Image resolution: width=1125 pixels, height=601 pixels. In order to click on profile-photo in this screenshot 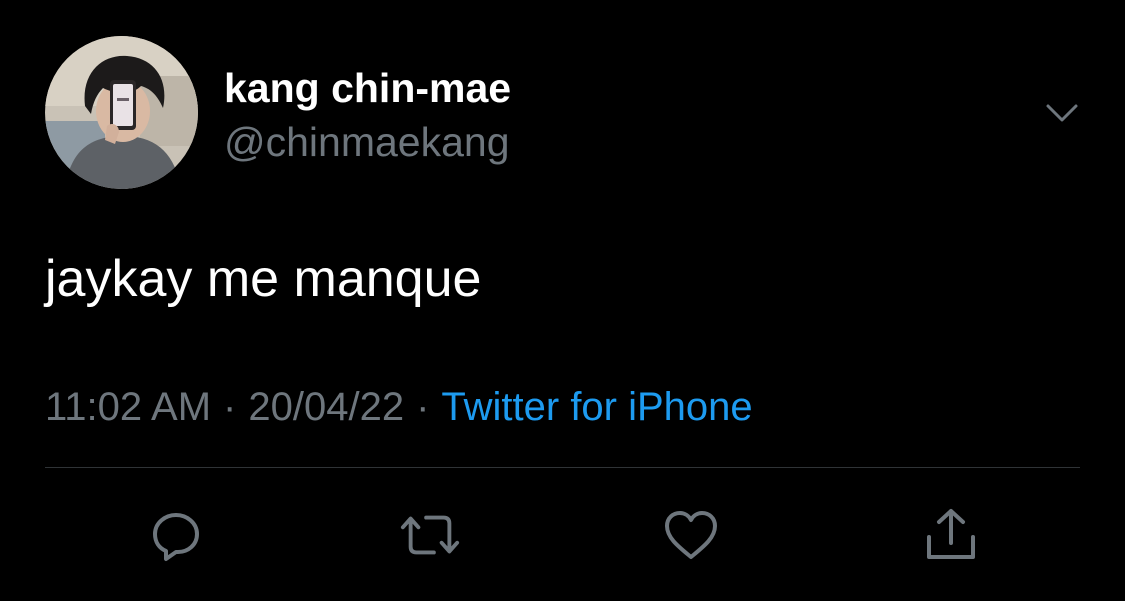, I will do `click(121, 112)`.